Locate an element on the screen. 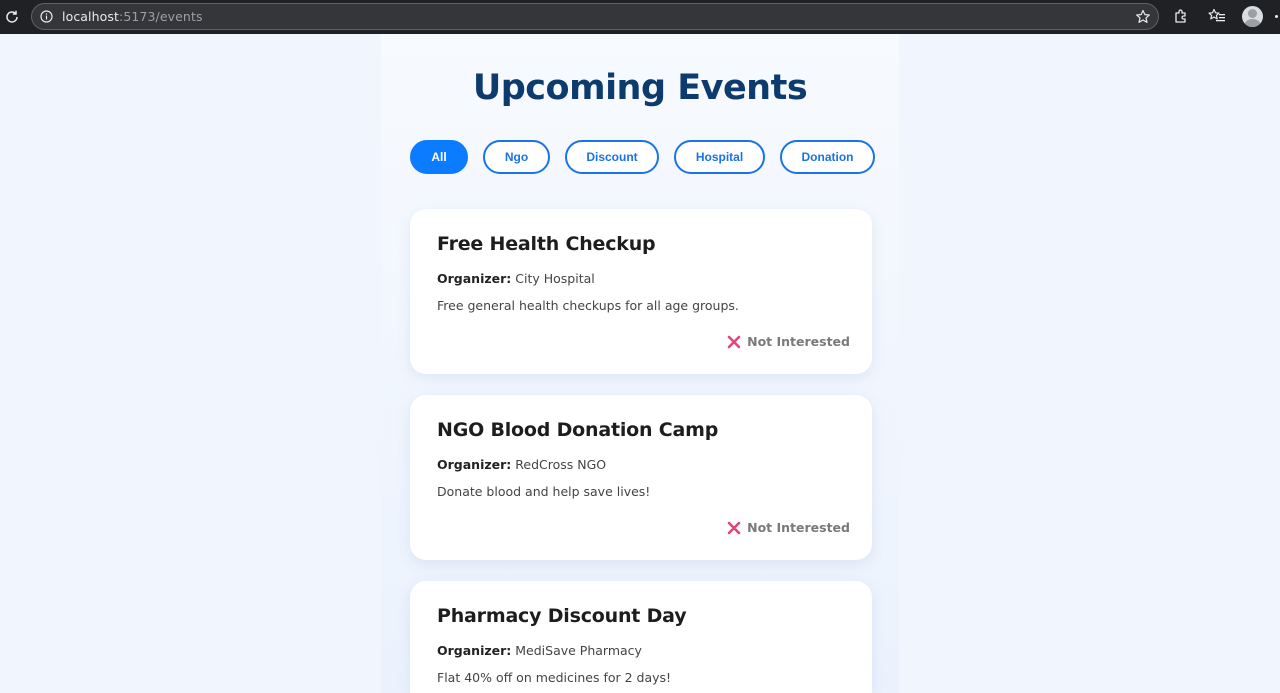 The width and height of the screenshot is (1280, 693). page-title: Upcoming Events is located at coordinates (640, 88).